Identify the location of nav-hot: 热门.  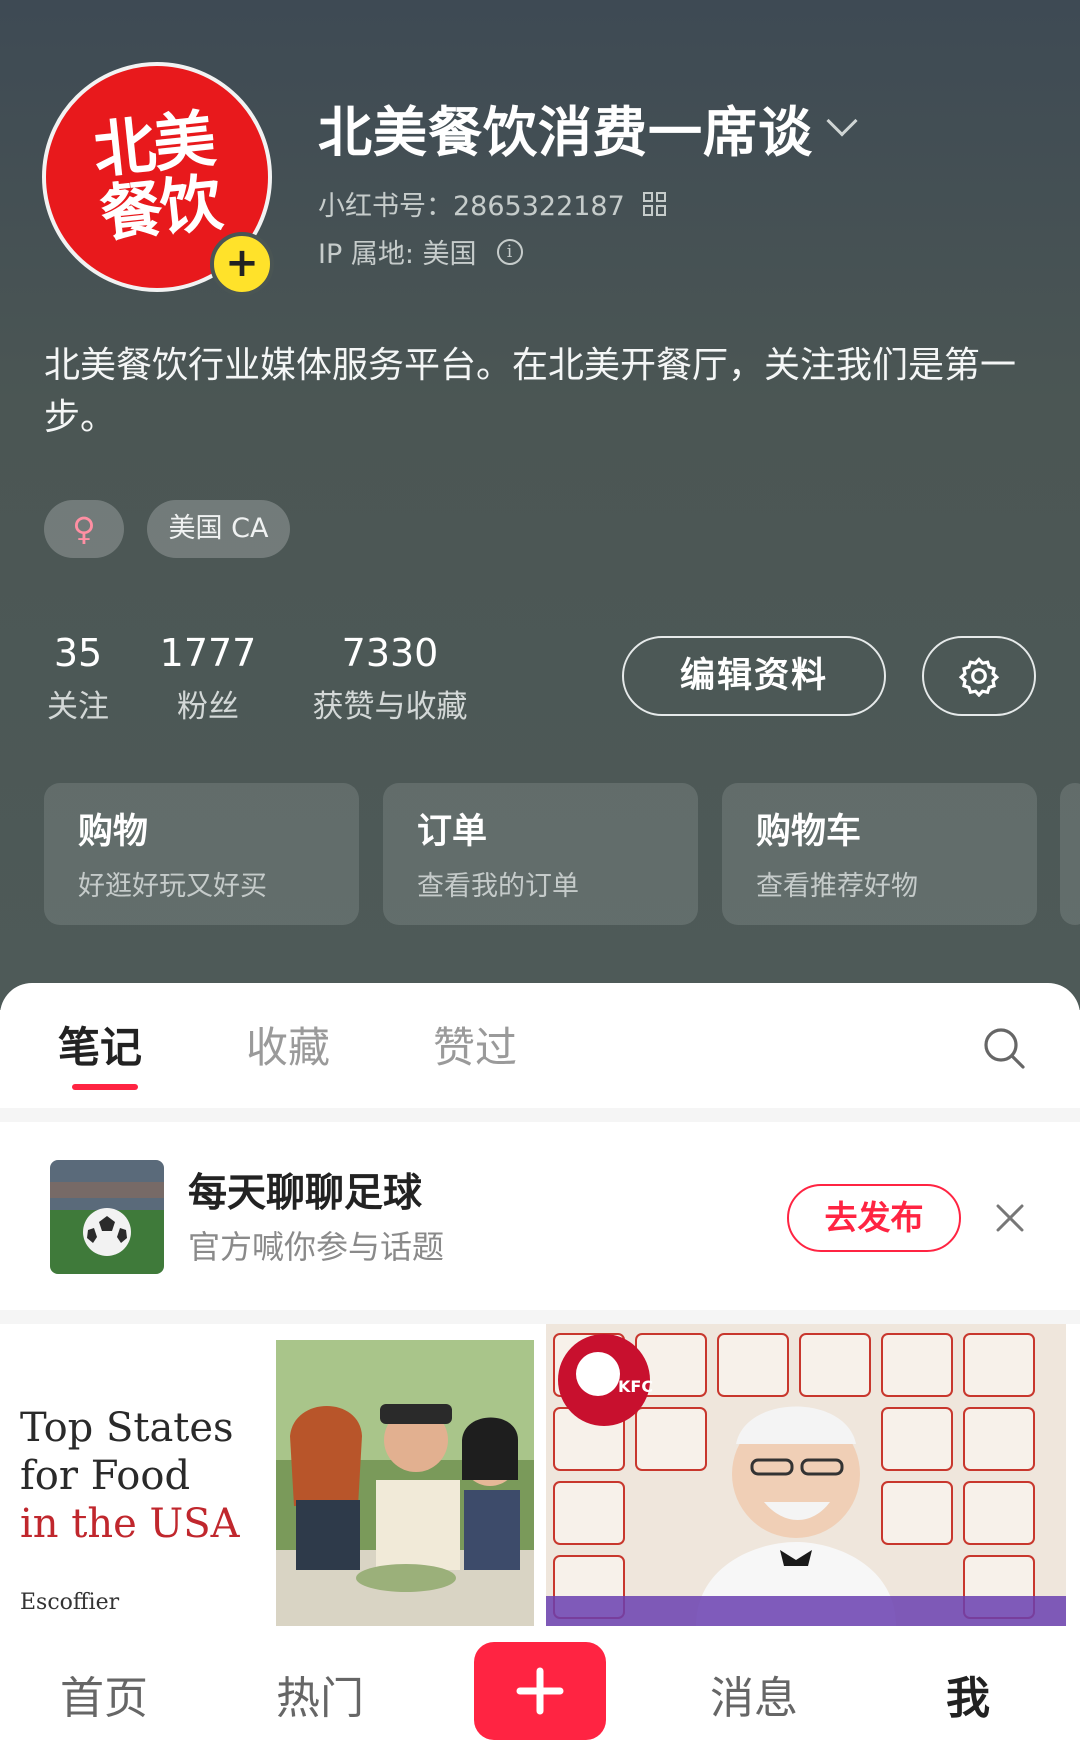
(320, 1694).